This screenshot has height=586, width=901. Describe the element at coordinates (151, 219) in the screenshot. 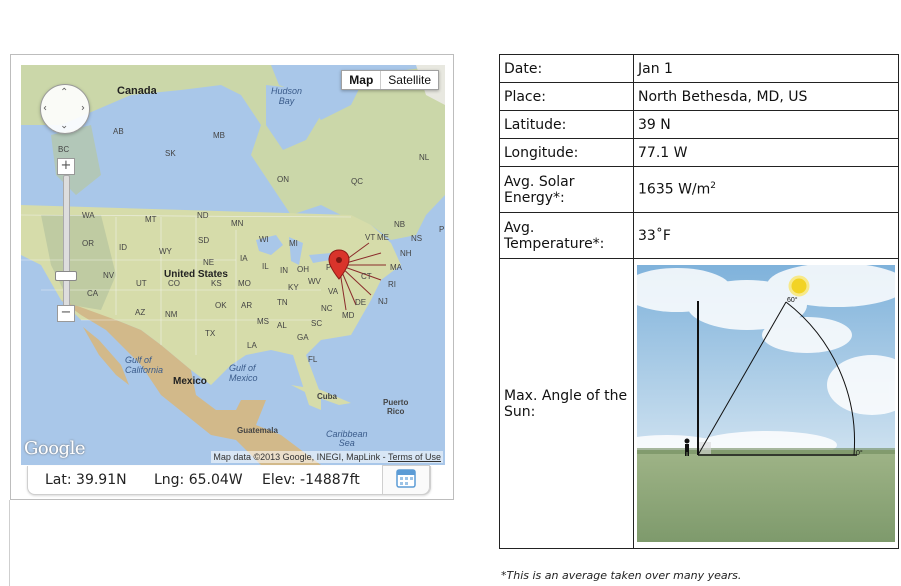

I see `map-label-mt: MT` at that location.